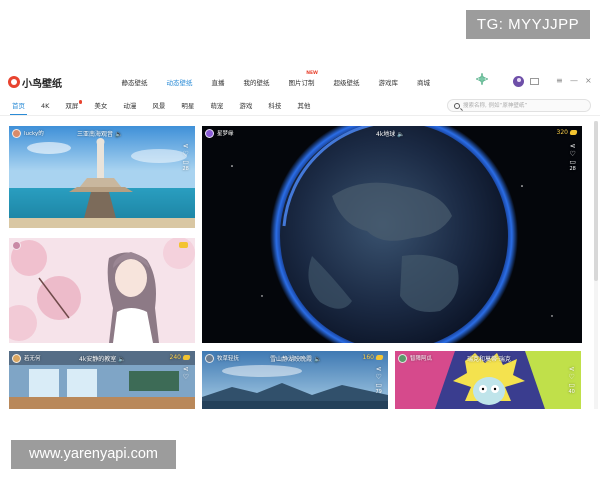 The image size is (600, 480). What do you see at coordinates (80, 102) in the screenshot?
I see `red-dot-badge` at bounding box center [80, 102].